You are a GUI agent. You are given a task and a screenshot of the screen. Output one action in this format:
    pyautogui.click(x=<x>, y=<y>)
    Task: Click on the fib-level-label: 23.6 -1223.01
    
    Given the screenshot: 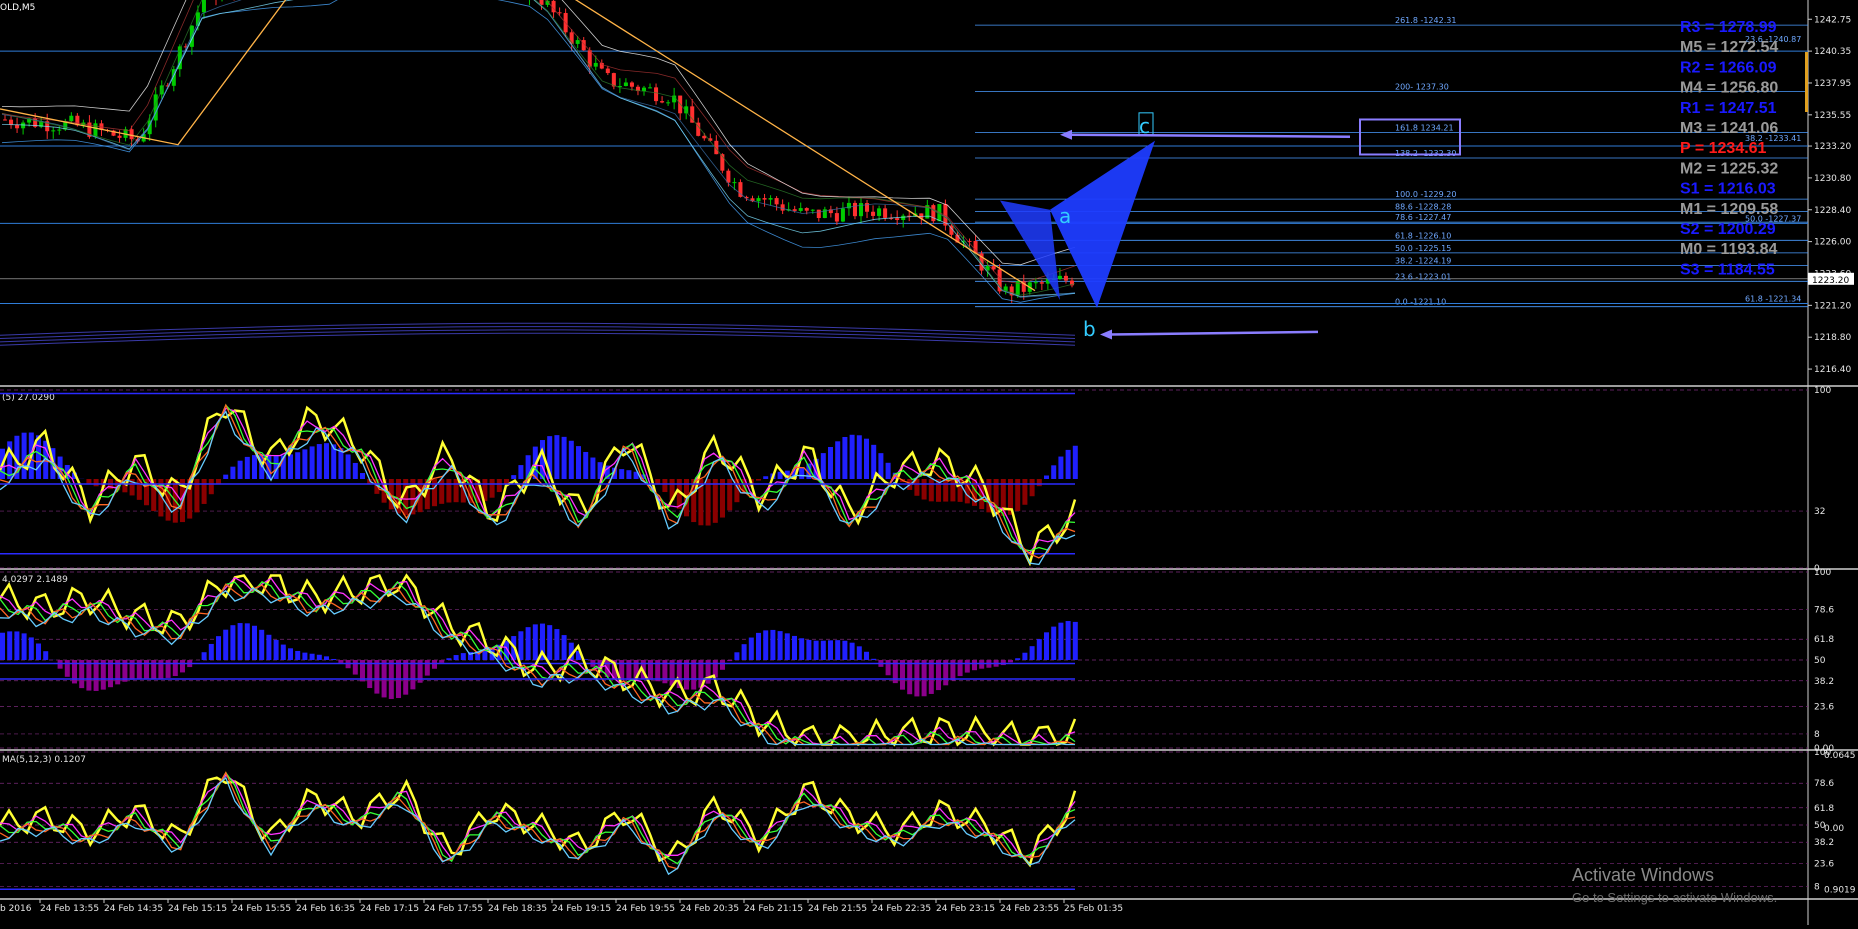 What is the action you would take?
    pyautogui.click(x=1423, y=276)
    